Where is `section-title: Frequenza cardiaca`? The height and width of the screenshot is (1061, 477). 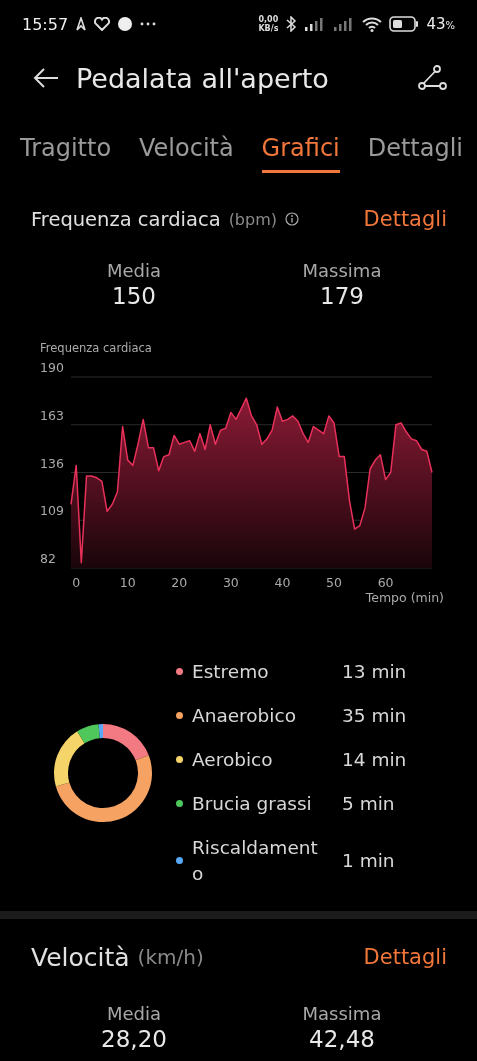 section-title: Frequenza cardiaca is located at coordinates (126, 219).